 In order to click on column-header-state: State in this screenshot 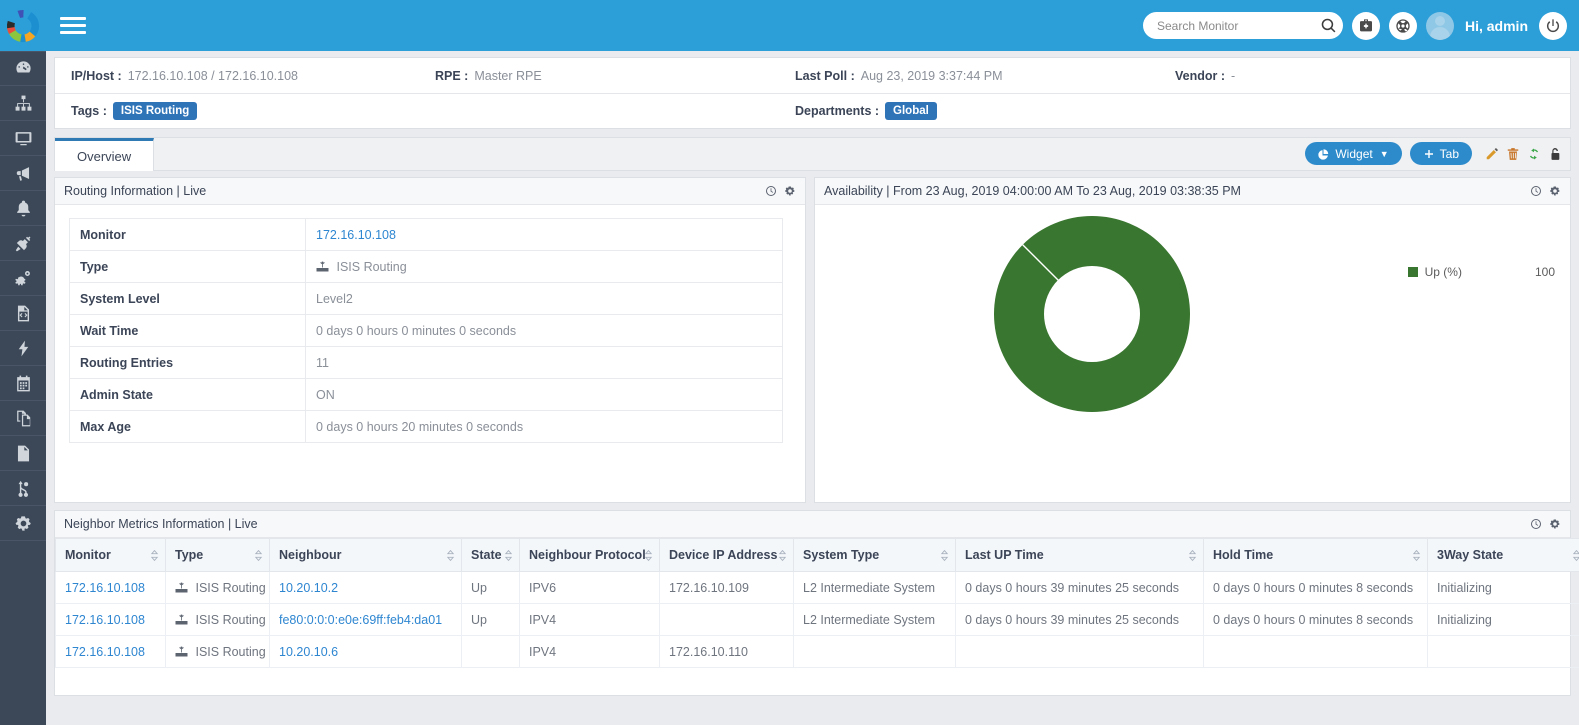, I will do `click(490, 555)`.